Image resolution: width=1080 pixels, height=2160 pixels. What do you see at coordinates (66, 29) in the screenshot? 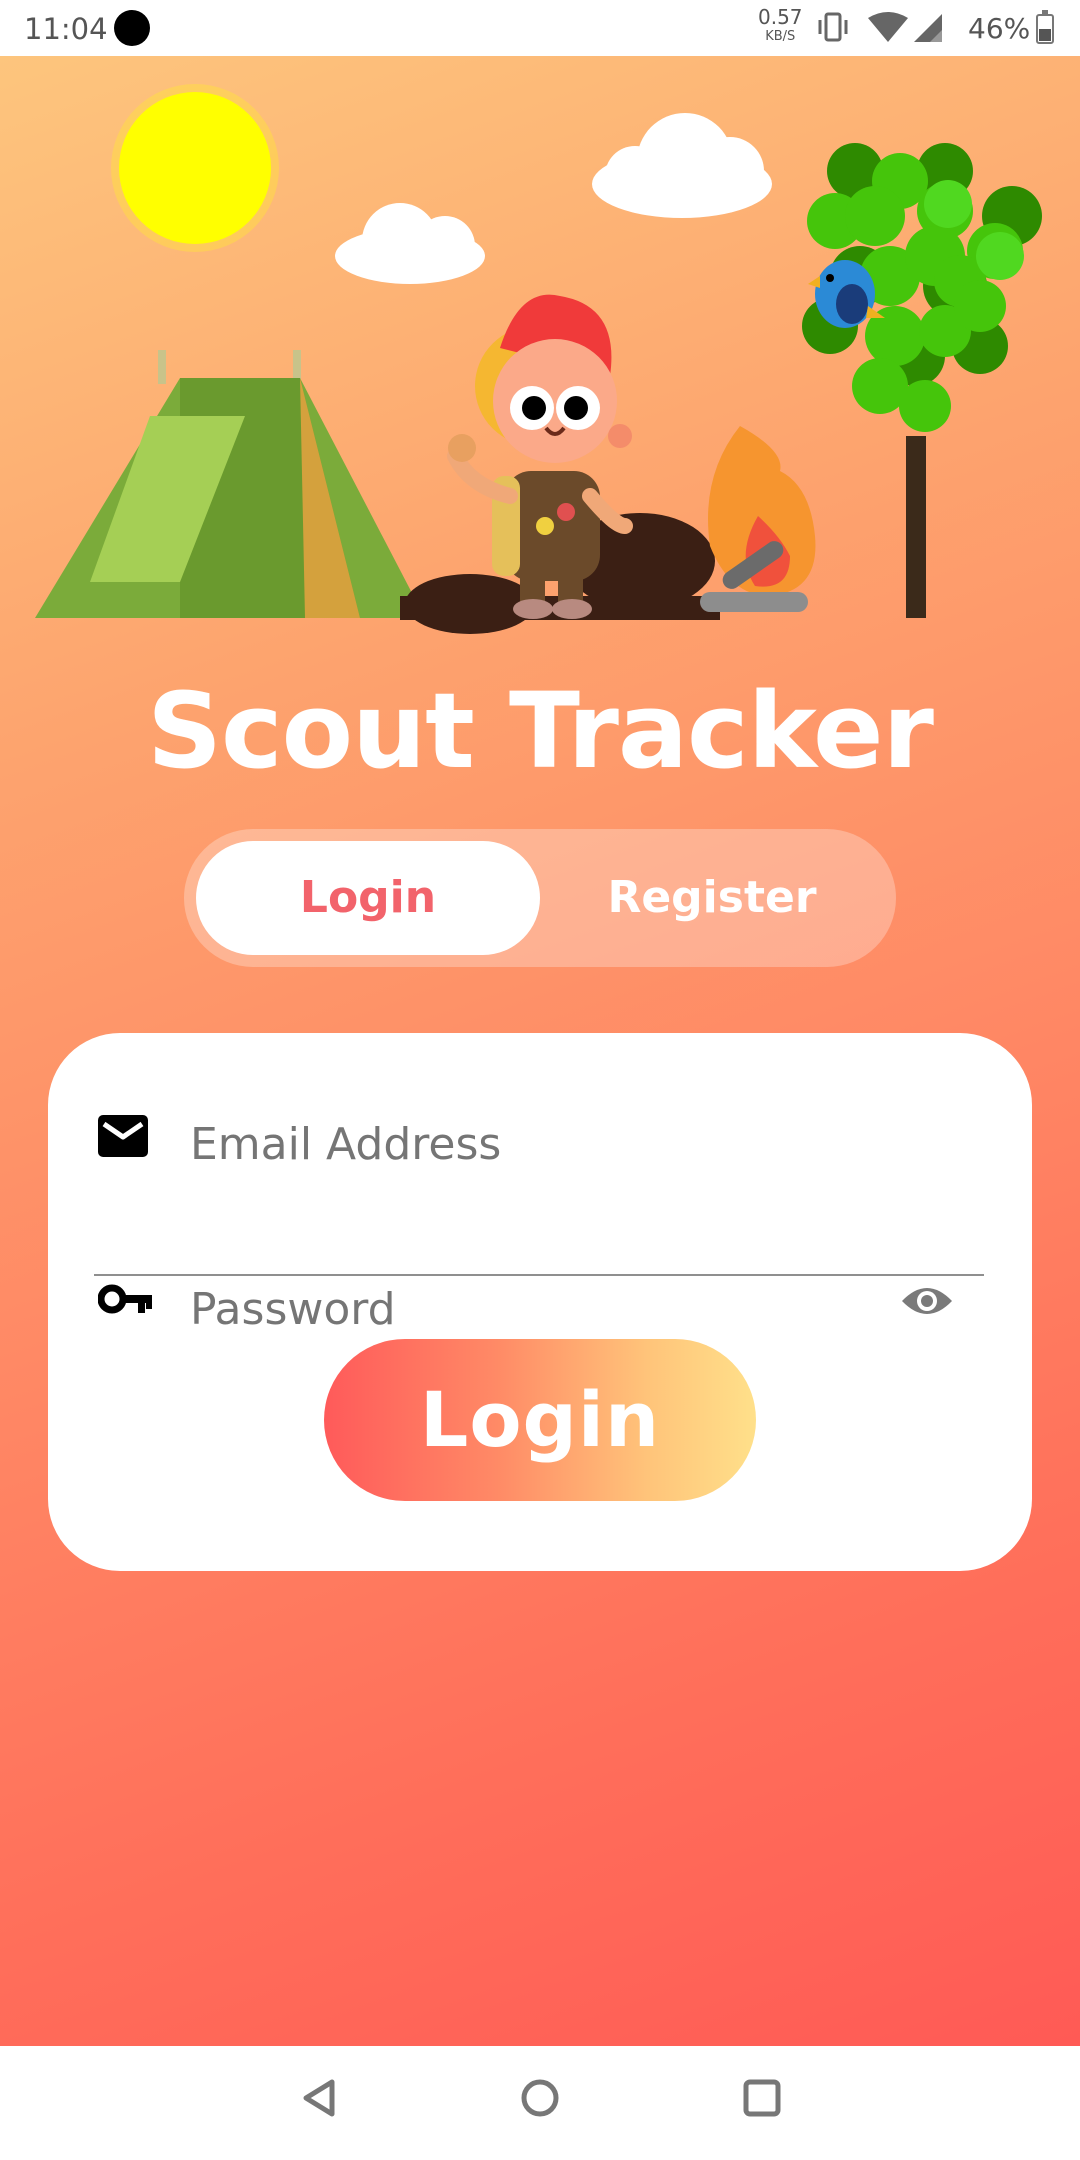
I see `status-time: 11:04` at bounding box center [66, 29].